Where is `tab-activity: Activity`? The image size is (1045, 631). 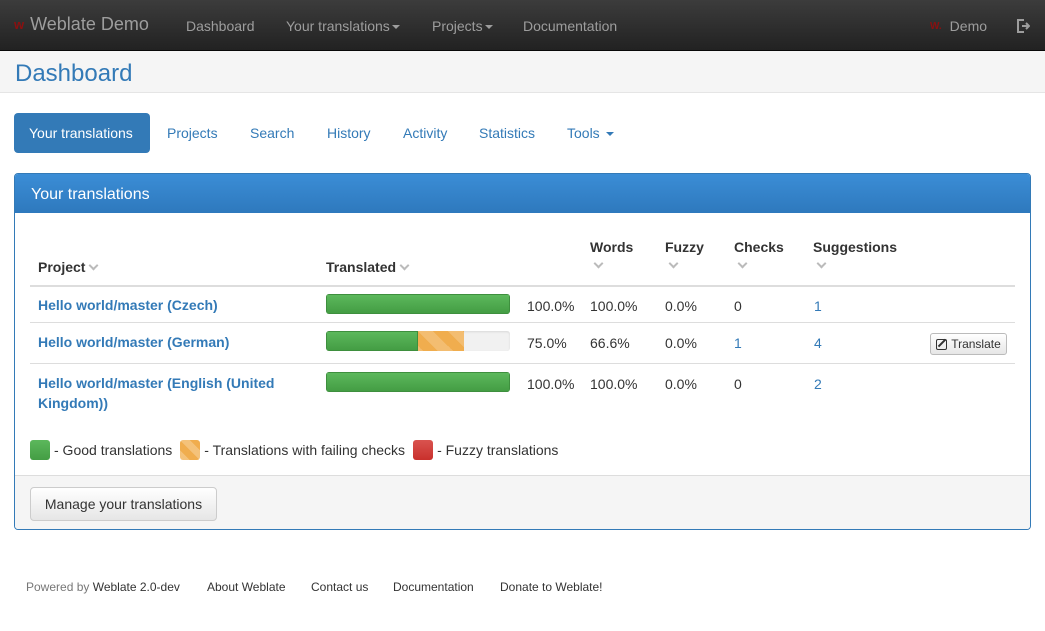 tab-activity: Activity is located at coordinates (425, 133).